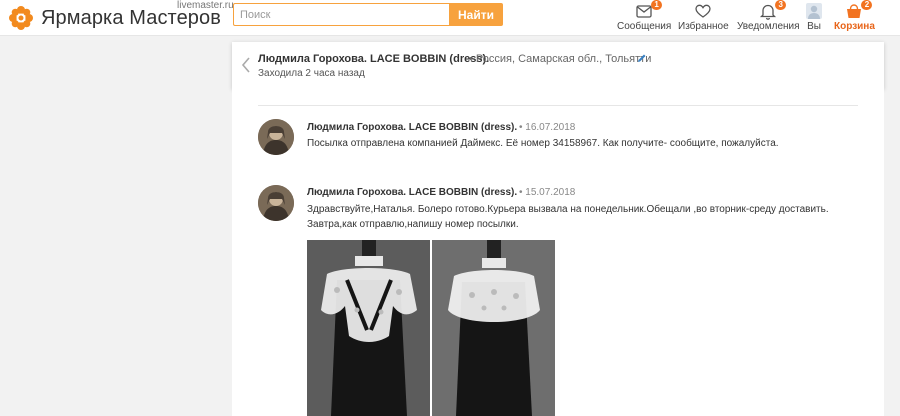  What do you see at coordinates (373, 59) in the screenshot?
I see `contact-name: Людмила Горохова. LACE BOBBIN (dress).` at bounding box center [373, 59].